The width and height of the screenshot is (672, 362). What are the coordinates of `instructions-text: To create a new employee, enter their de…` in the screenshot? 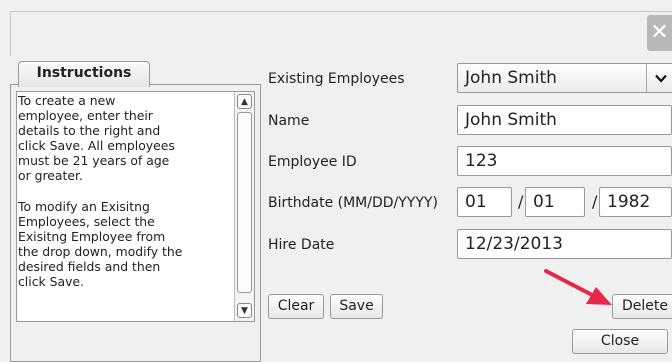 It's located at (100, 191).